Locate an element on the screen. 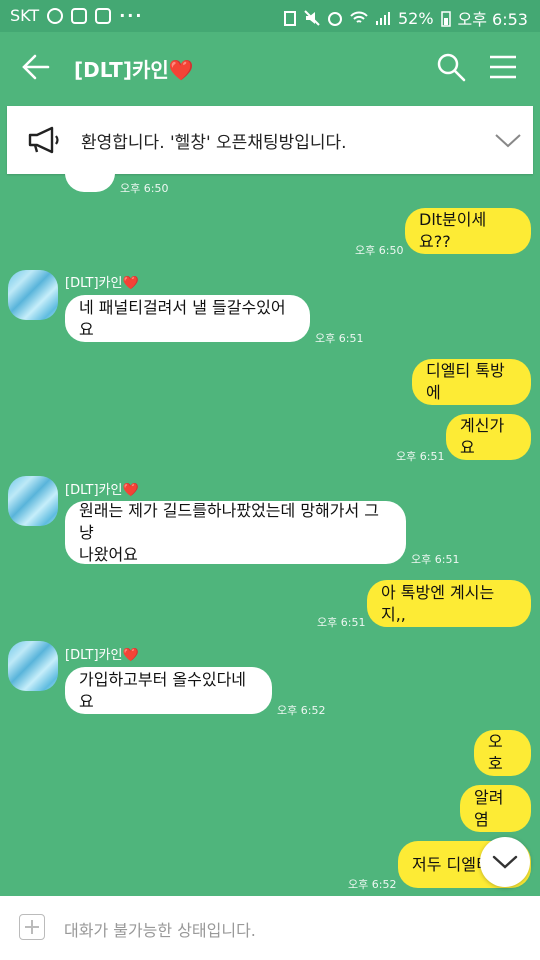 The image size is (540, 960). instagram-icon is located at coordinates (79, 15).